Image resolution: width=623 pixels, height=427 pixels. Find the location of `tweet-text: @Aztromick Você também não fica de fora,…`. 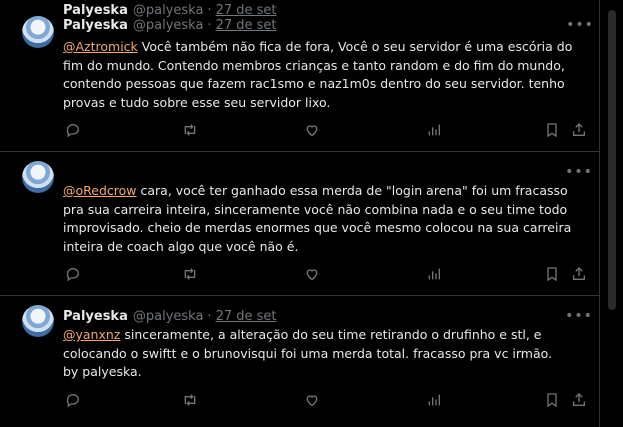

tweet-text: @Aztromick Você também não fica de fora,… is located at coordinates (327, 75).